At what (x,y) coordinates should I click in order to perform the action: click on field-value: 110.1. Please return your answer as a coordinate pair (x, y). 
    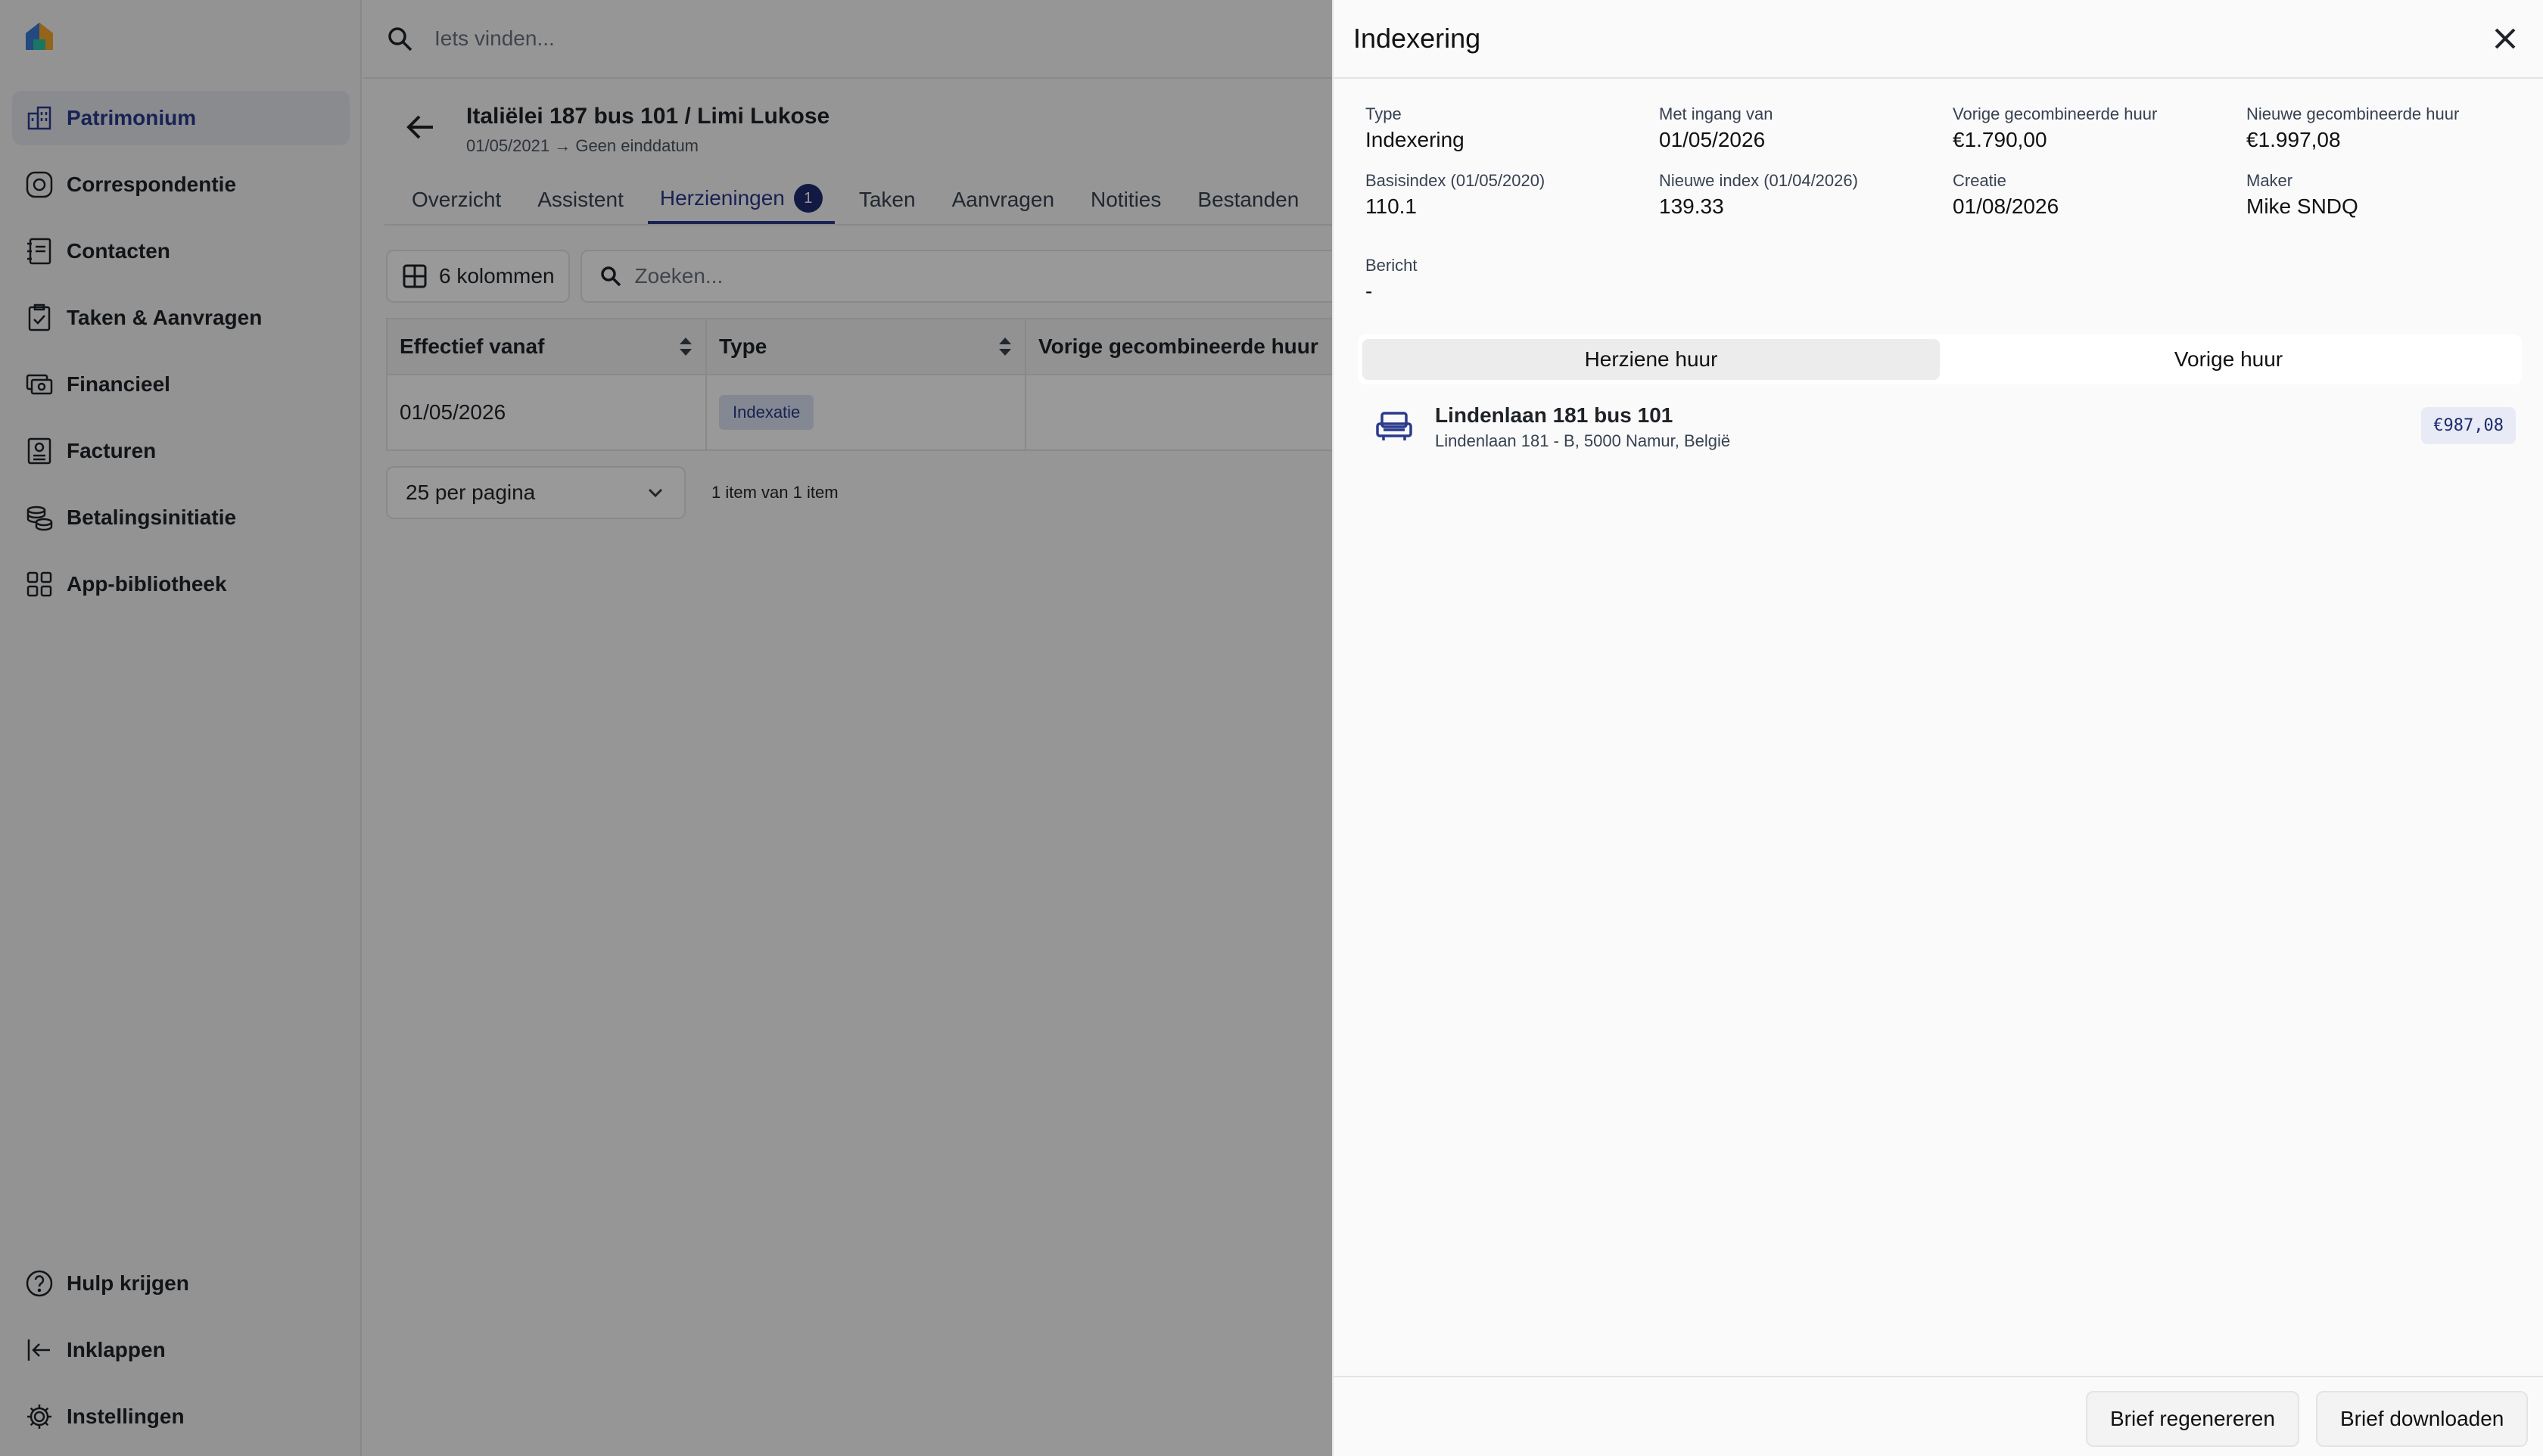
    Looking at the image, I should click on (1391, 206).